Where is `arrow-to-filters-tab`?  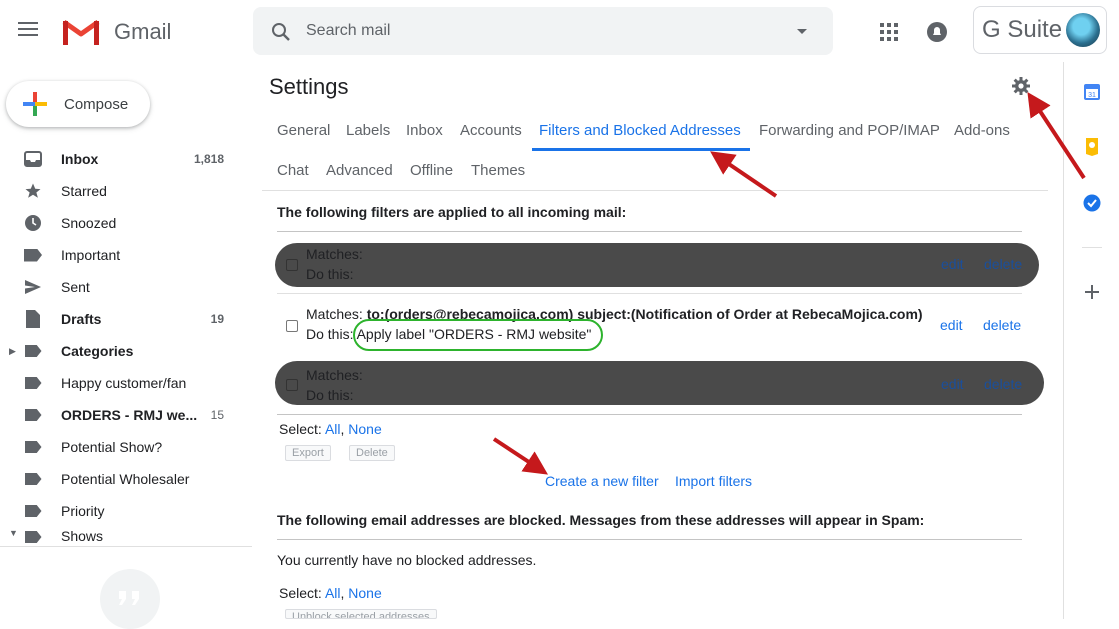 arrow-to-filters-tab is located at coordinates (744, 174).